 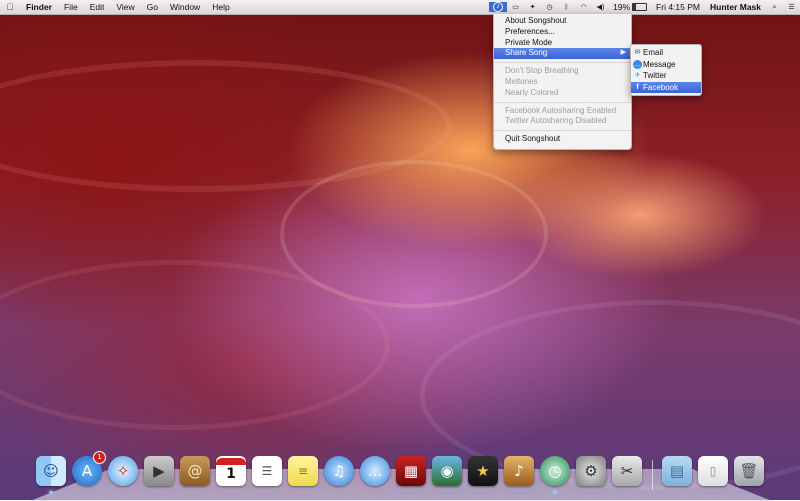 I want to click on twitter-icon: ✈, so click(x=637, y=75).